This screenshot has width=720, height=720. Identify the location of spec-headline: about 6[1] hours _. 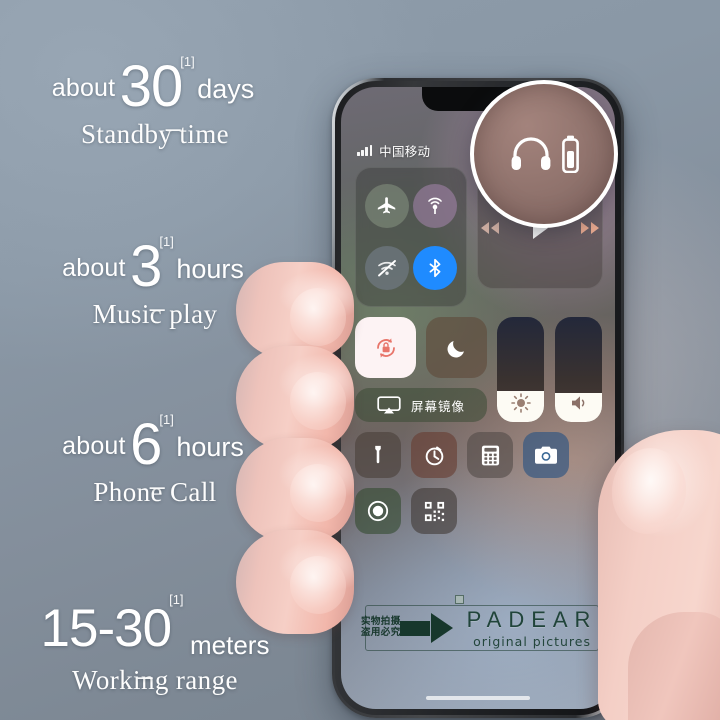
(155, 449).